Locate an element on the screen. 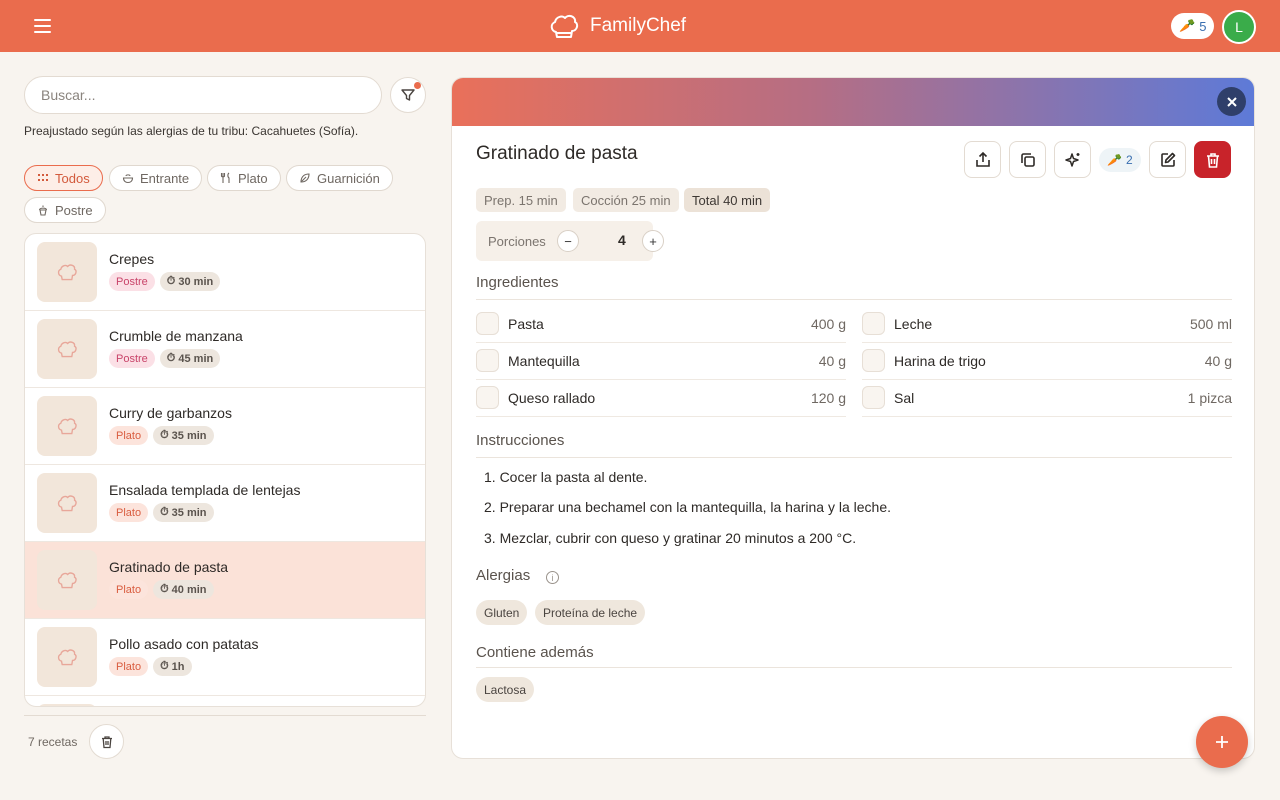 This screenshot has width=1280, height=800. search-input is located at coordinates (203, 95).